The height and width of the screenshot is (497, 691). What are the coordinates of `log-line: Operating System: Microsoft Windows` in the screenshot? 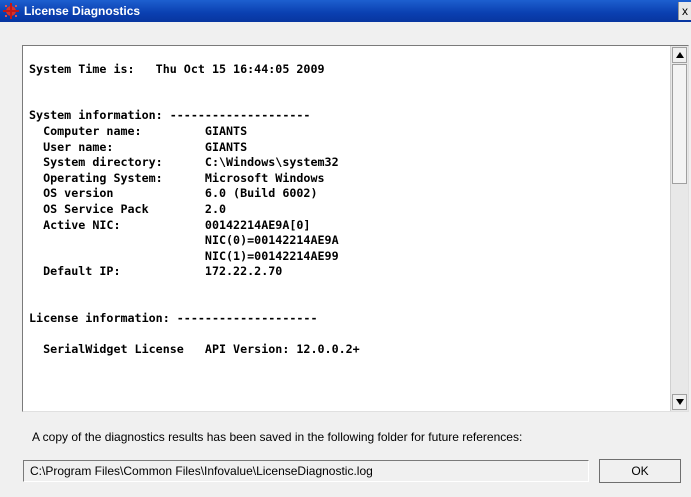 It's located at (177, 177).